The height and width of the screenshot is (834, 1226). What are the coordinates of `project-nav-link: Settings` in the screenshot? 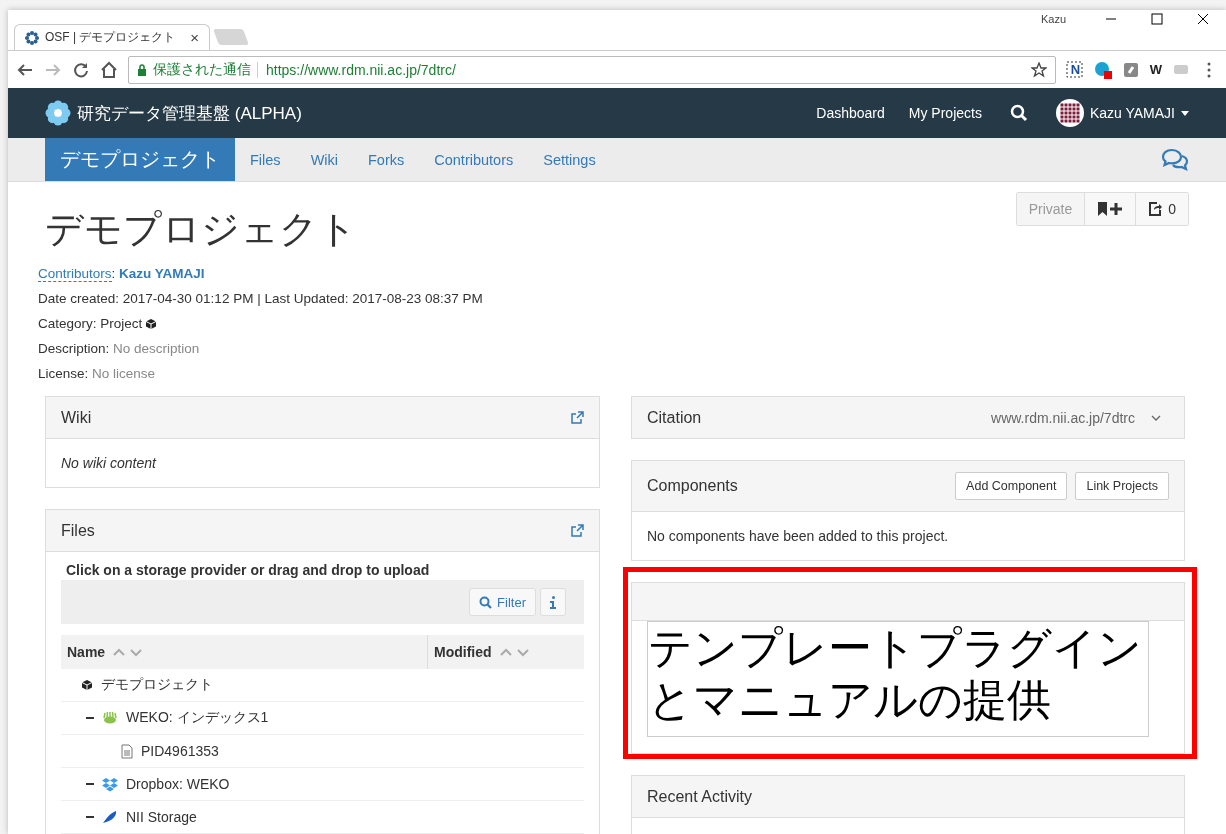 It's located at (569, 159).